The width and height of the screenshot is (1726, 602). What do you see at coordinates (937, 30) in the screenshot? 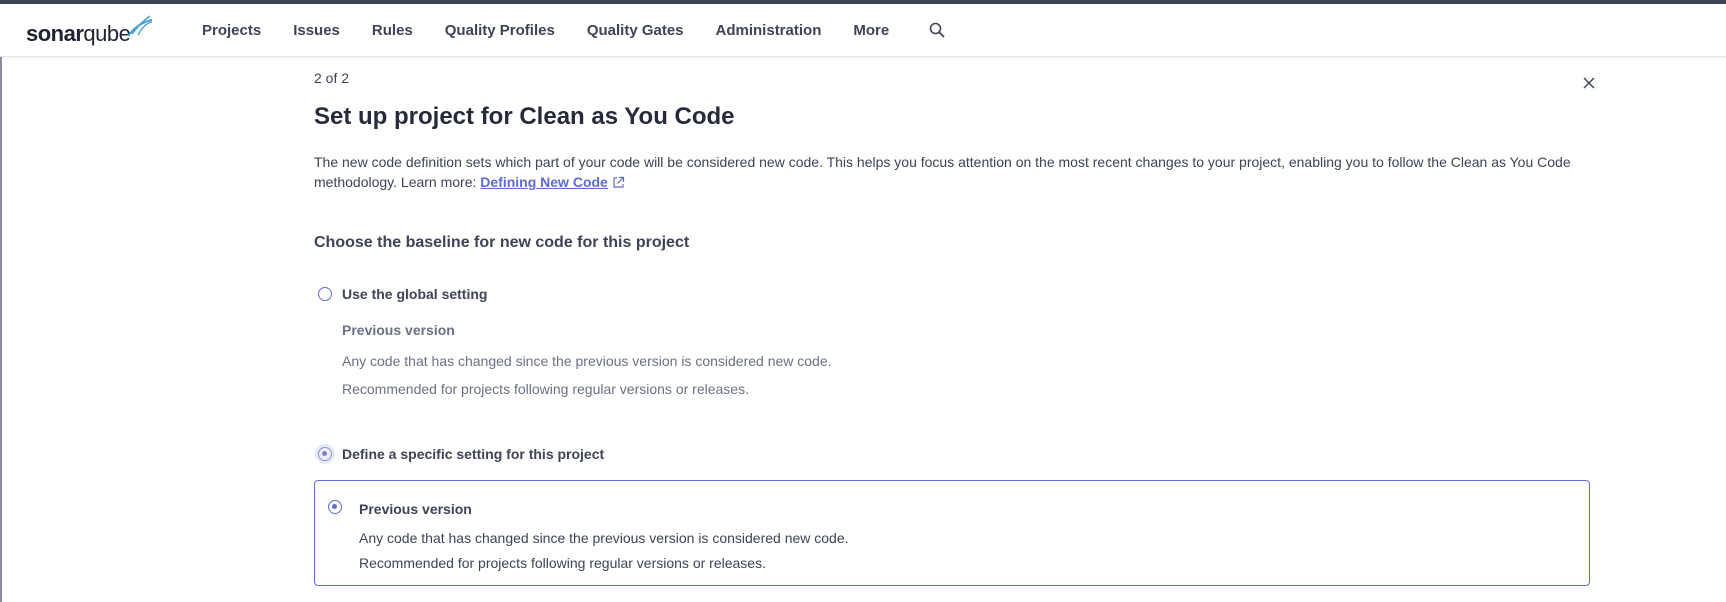
I see `search-icon` at bounding box center [937, 30].